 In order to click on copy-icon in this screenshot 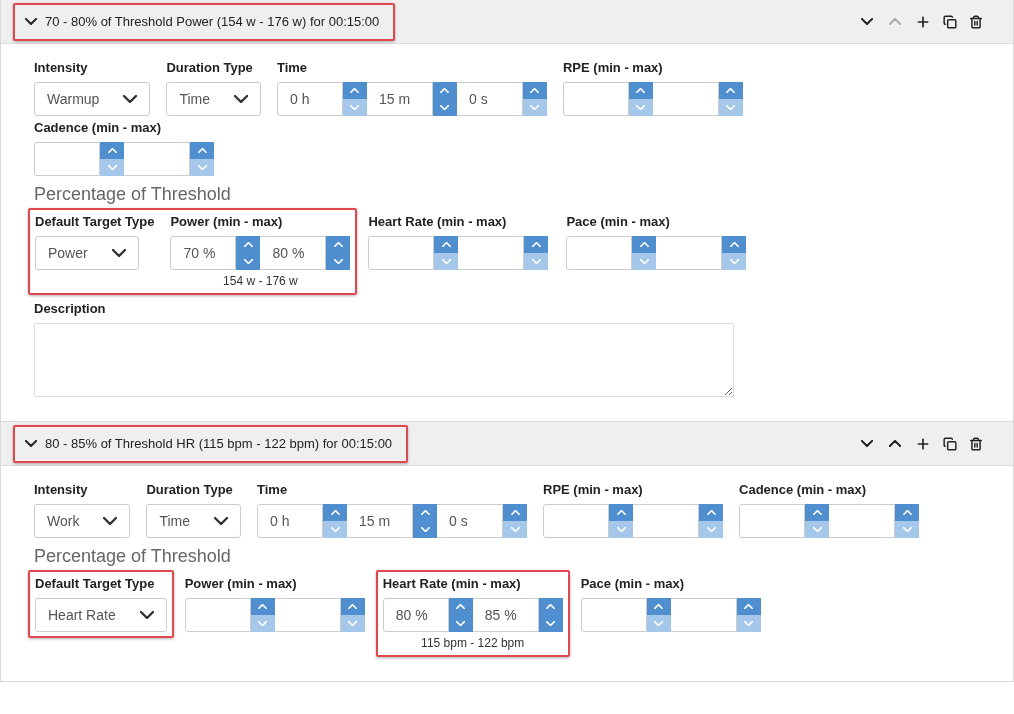, I will do `click(950, 443)`.